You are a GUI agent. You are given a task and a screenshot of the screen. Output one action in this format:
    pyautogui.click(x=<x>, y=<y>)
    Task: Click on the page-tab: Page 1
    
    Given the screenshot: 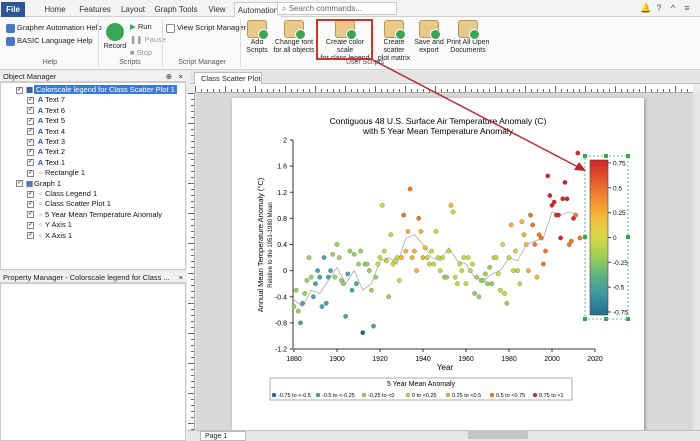 What is the action you would take?
    pyautogui.click(x=223, y=436)
    